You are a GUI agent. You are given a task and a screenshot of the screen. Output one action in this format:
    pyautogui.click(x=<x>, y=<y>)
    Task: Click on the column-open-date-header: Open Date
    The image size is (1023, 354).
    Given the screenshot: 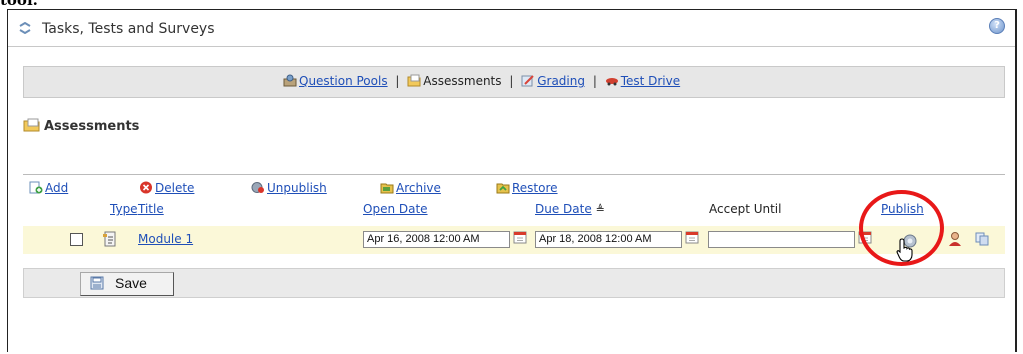 What is the action you would take?
    pyautogui.click(x=395, y=209)
    